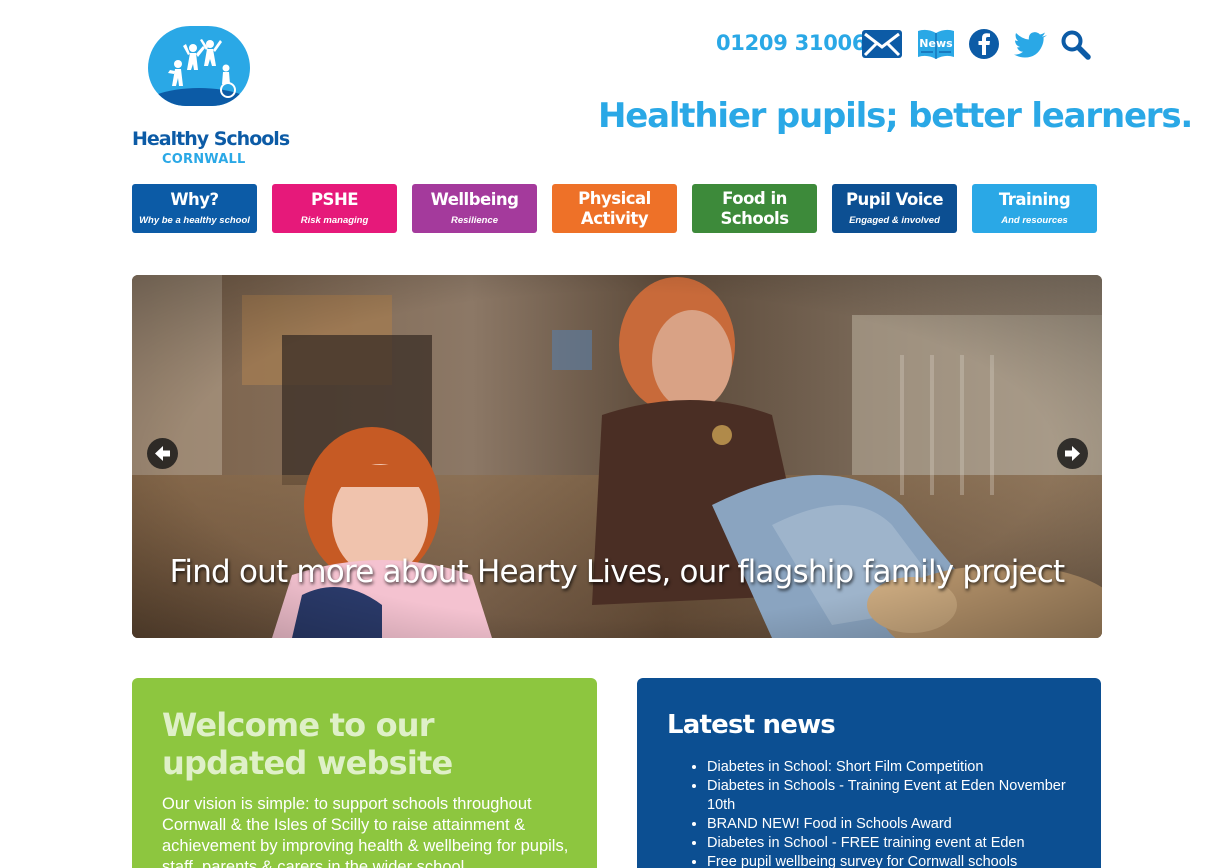 The image size is (1231, 868). What do you see at coordinates (895, 116) in the screenshot?
I see `site-tagline: Healthier pupils; better learners.` at bounding box center [895, 116].